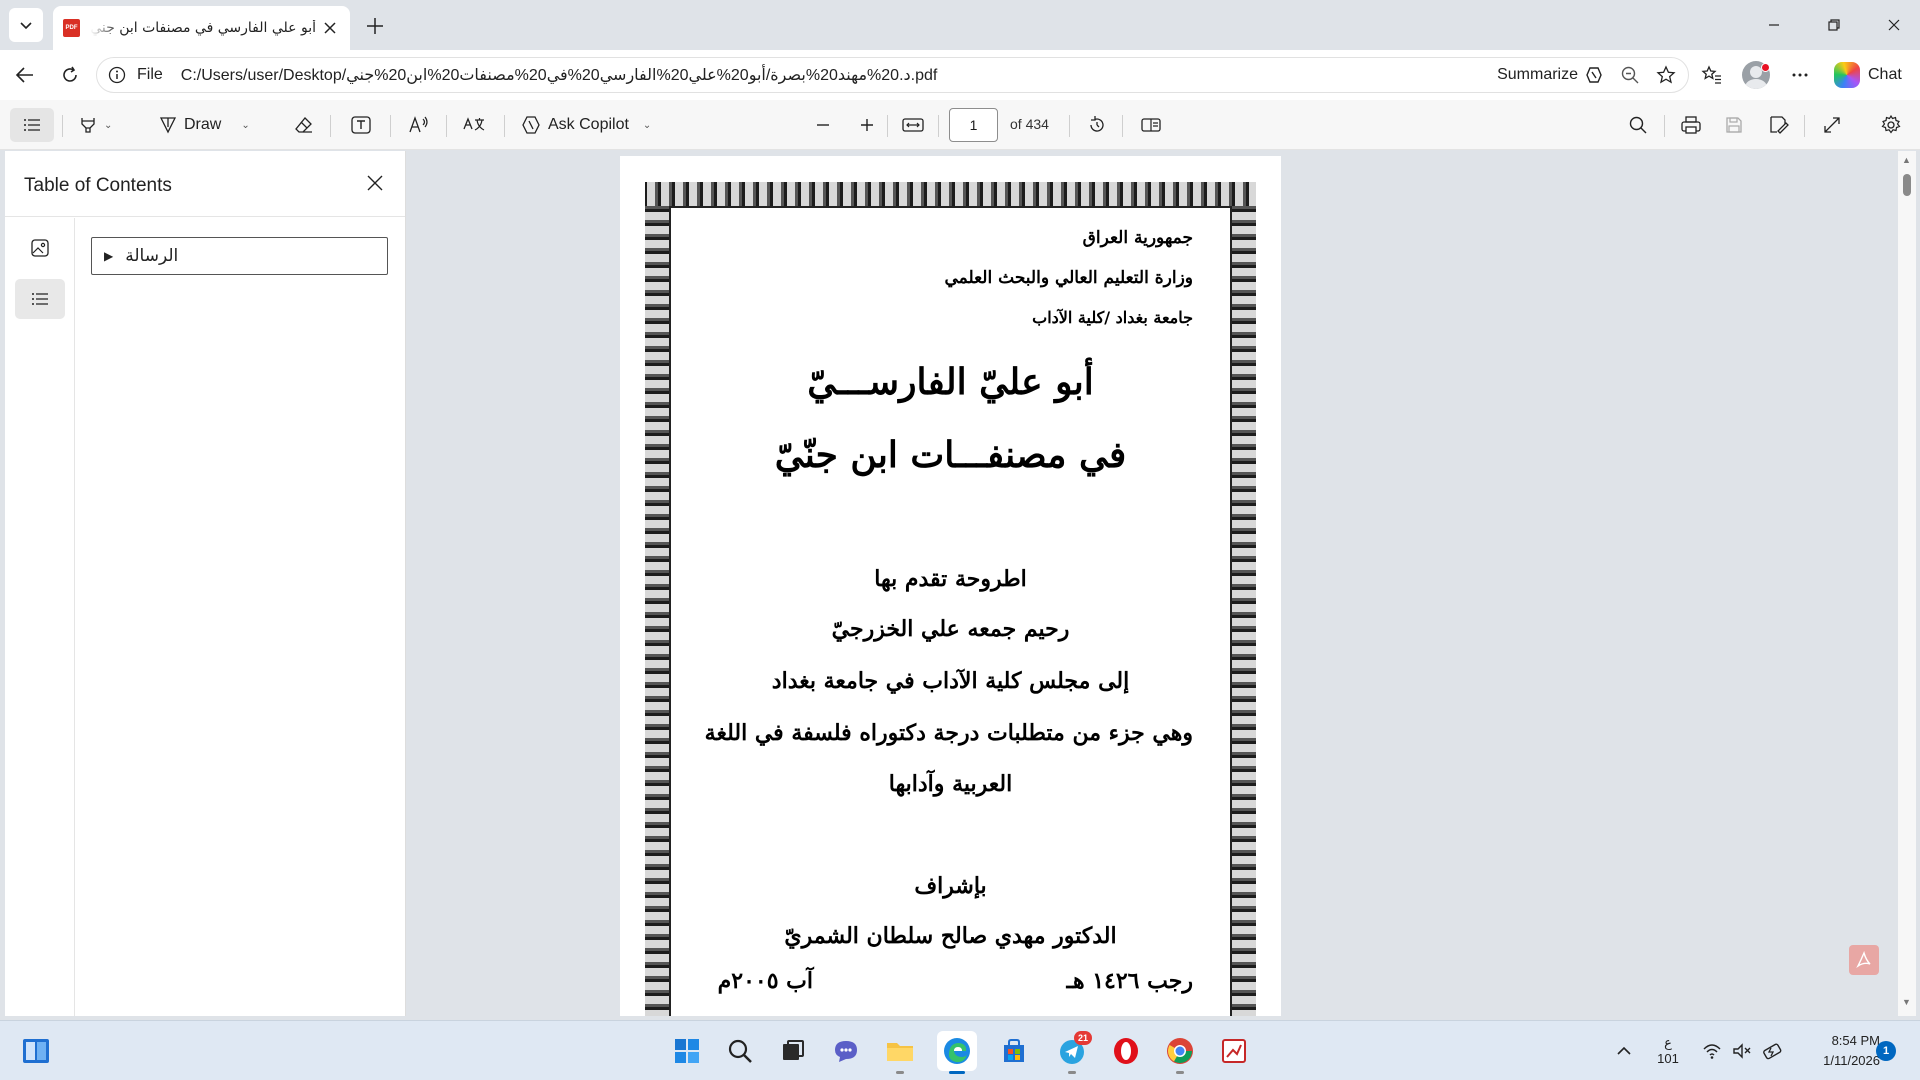 The height and width of the screenshot is (1080, 1920). What do you see at coordinates (375, 183) in the screenshot?
I see `close-toc-button` at bounding box center [375, 183].